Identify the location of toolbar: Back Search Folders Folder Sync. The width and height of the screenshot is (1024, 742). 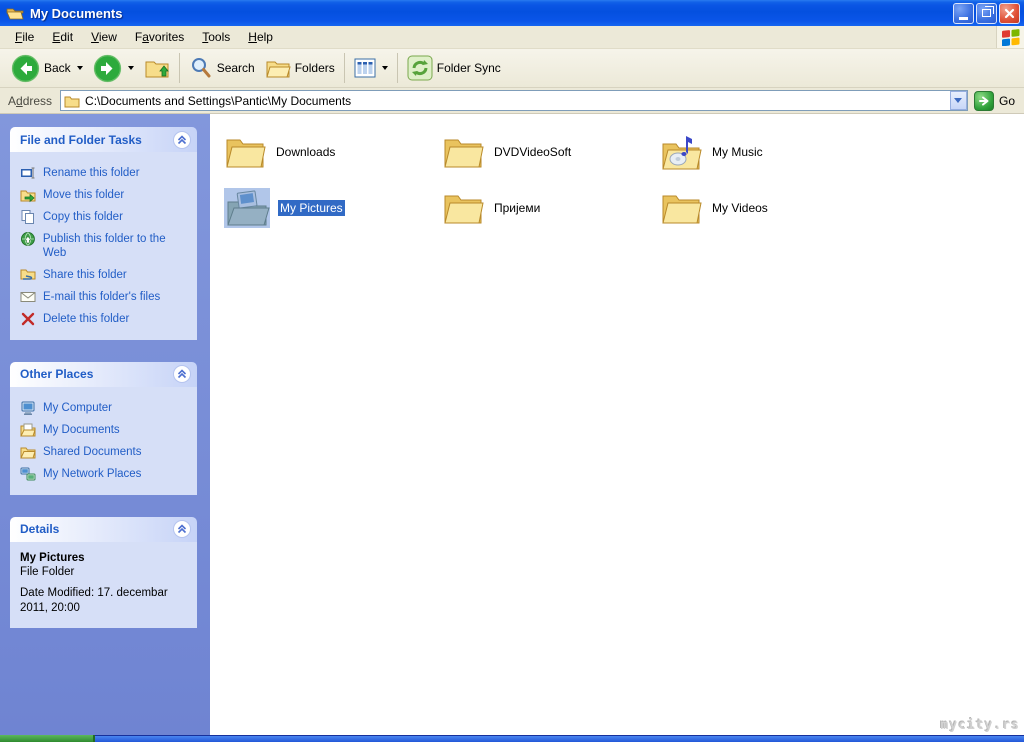
(512, 68).